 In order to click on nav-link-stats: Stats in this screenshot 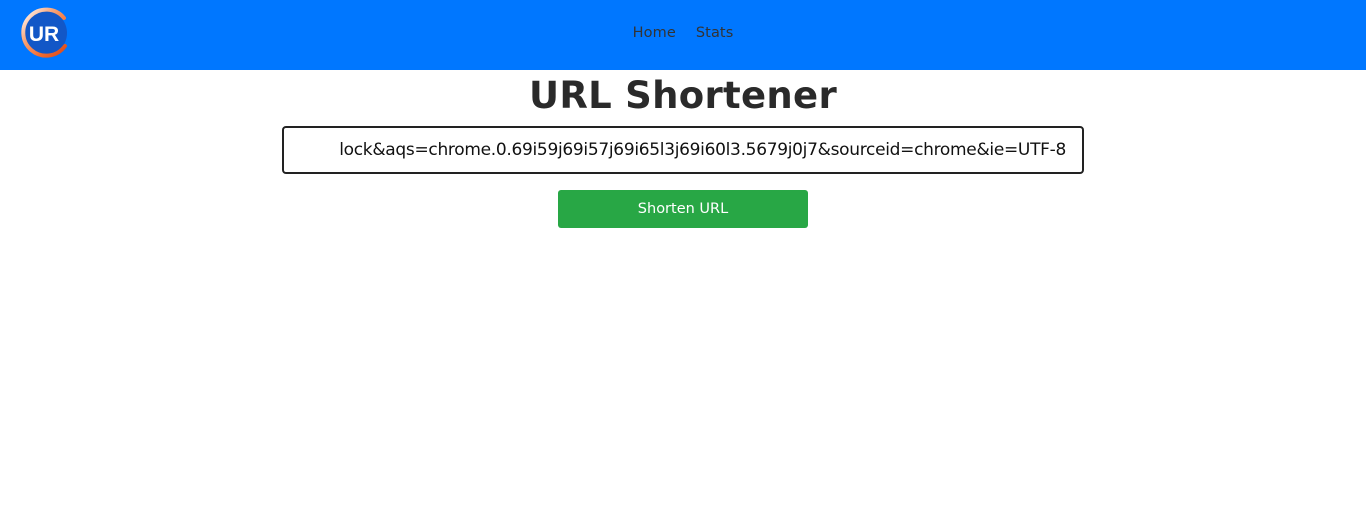, I will do `click(715, 33)`.